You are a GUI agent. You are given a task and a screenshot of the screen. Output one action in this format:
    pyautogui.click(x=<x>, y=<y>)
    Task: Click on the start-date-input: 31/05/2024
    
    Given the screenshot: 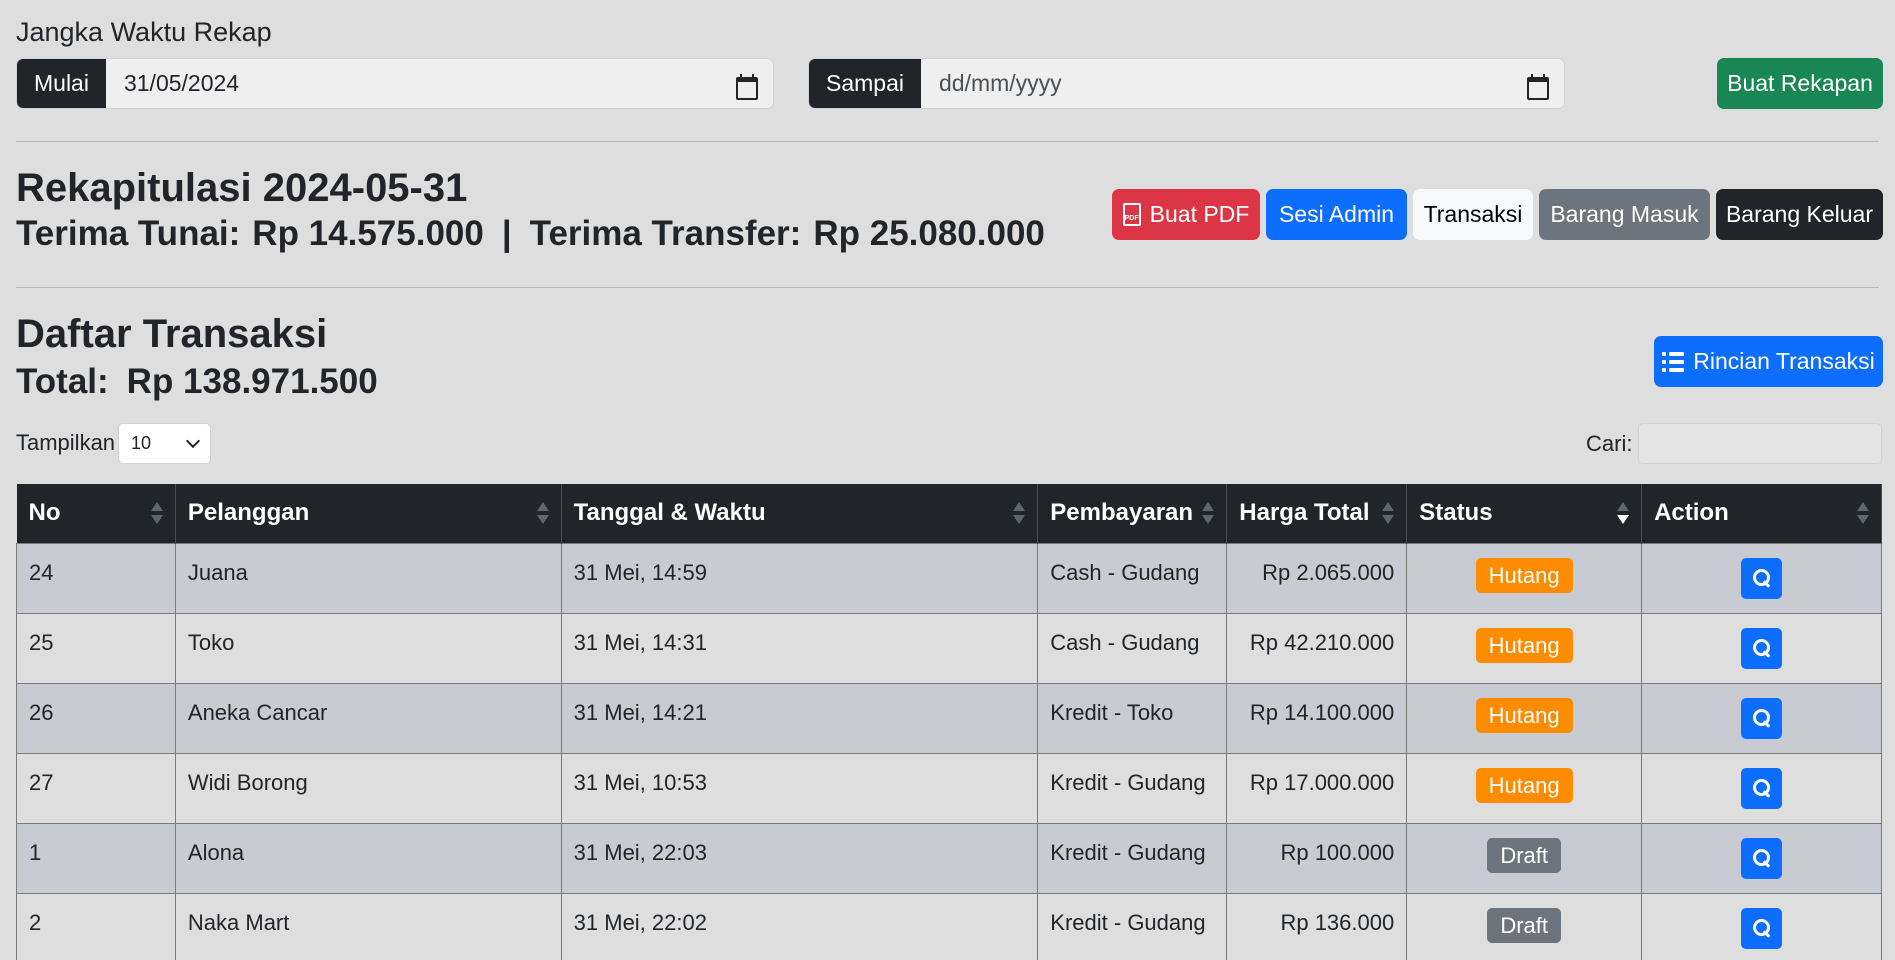 What is the action you would take?
    pyautogui.click(x=439, y=83)
    